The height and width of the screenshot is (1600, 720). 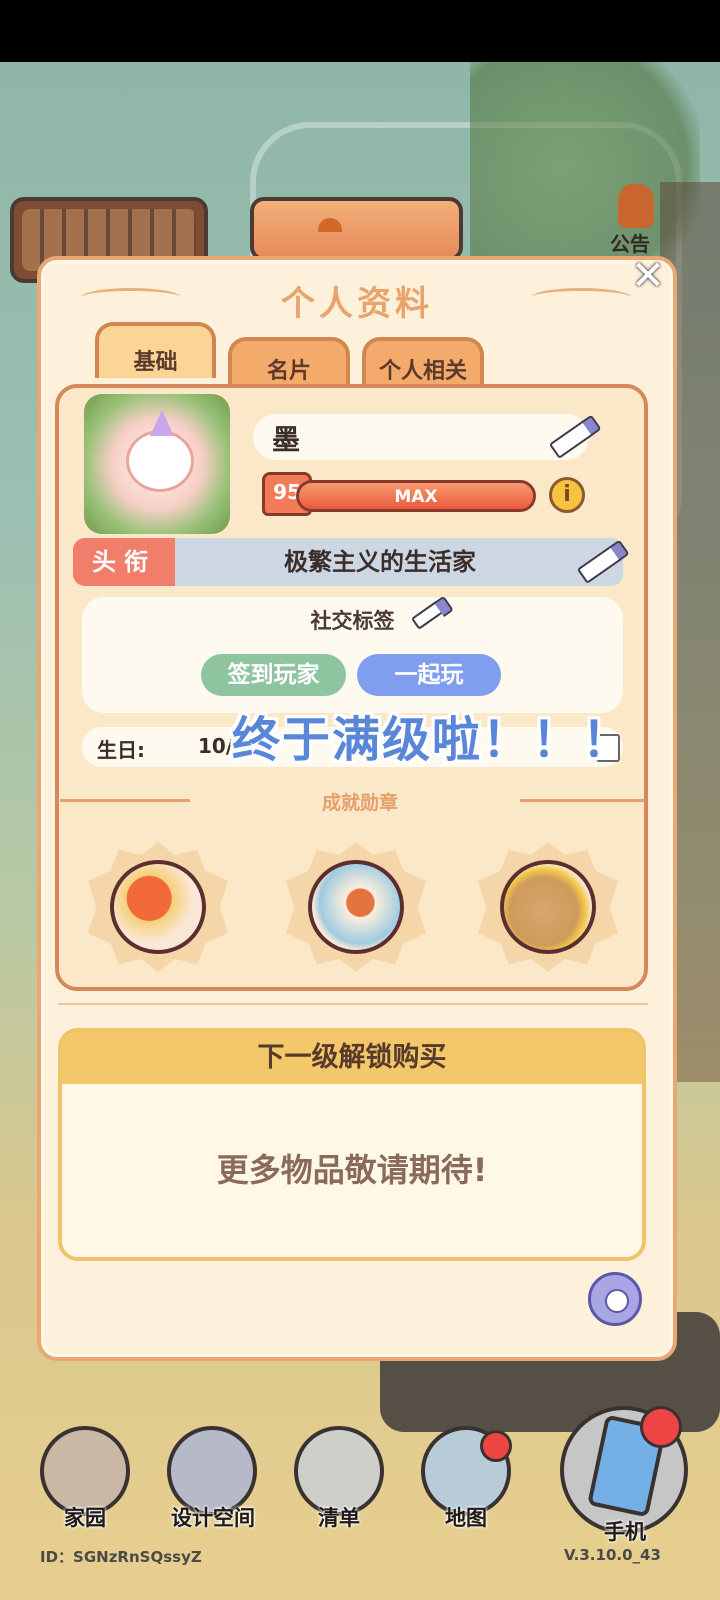 I want to click on player-id: ID：SGNzRnSQssyZ, so click(x=121, y=1557).